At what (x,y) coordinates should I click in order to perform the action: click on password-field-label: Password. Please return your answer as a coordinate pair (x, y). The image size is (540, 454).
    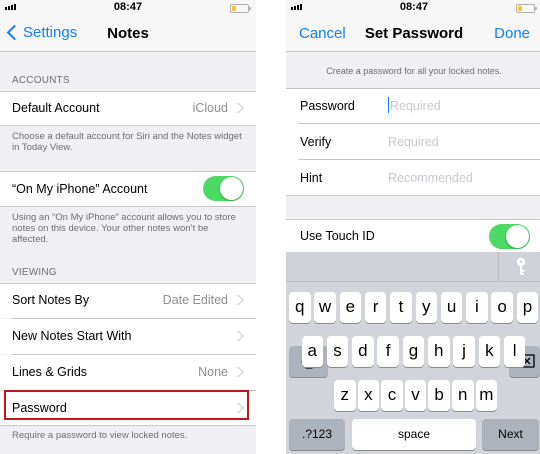
    Looking at the image, I should click on (327, 106).